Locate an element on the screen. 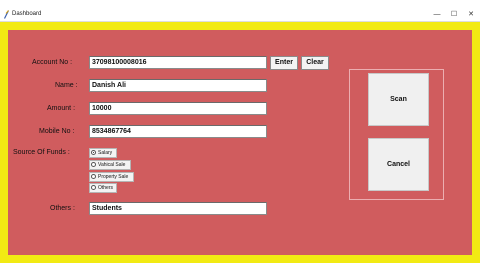 The image size is (480, 270). others-input: Students is located at coordinates (178, 208).